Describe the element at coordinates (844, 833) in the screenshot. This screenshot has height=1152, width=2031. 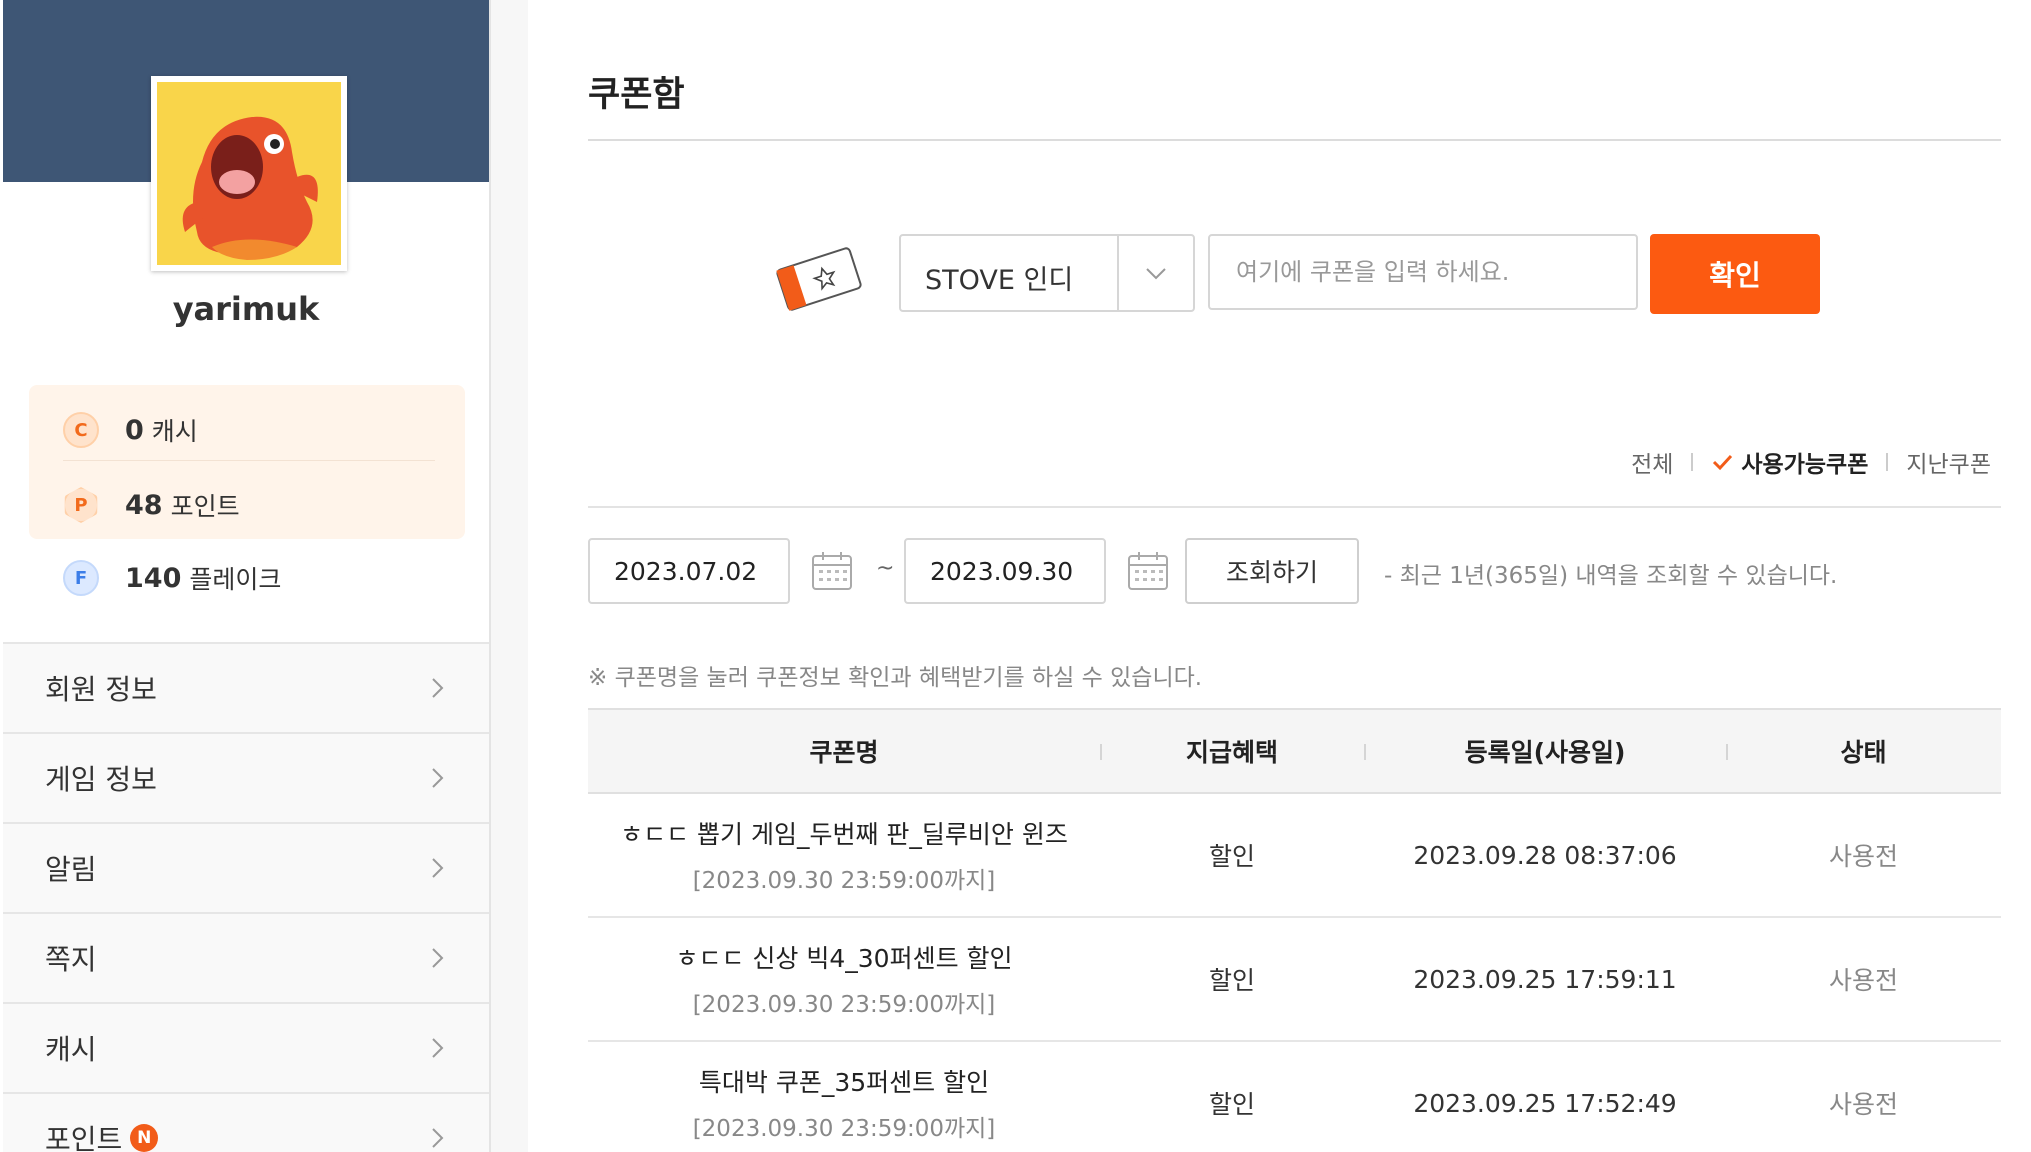
I see `coupon-name: ㅎㄷㄷ 뽑기 게임_두번째 판_딜루비안 윈즈` at that location.